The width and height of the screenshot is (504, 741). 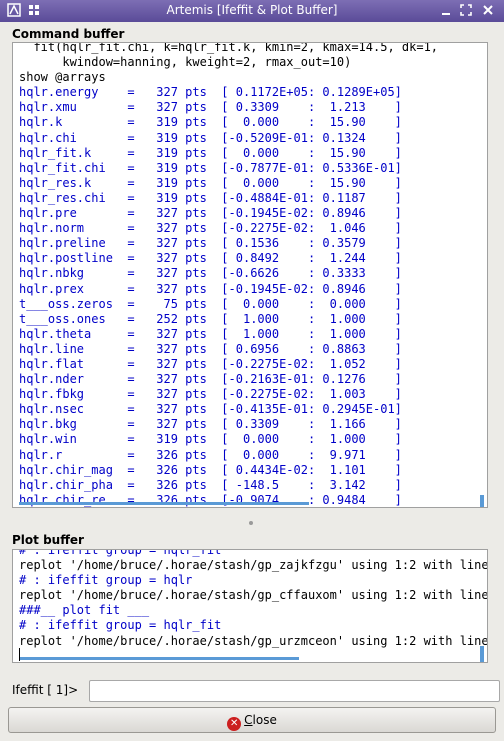 What do you see at coordinates (210, 273) in the screenshot?
I see `command-buffer-line: hqlr.nbkg = 327 pts [-0.6626 : 0.3333 ]` at bounding box center [210, 273].